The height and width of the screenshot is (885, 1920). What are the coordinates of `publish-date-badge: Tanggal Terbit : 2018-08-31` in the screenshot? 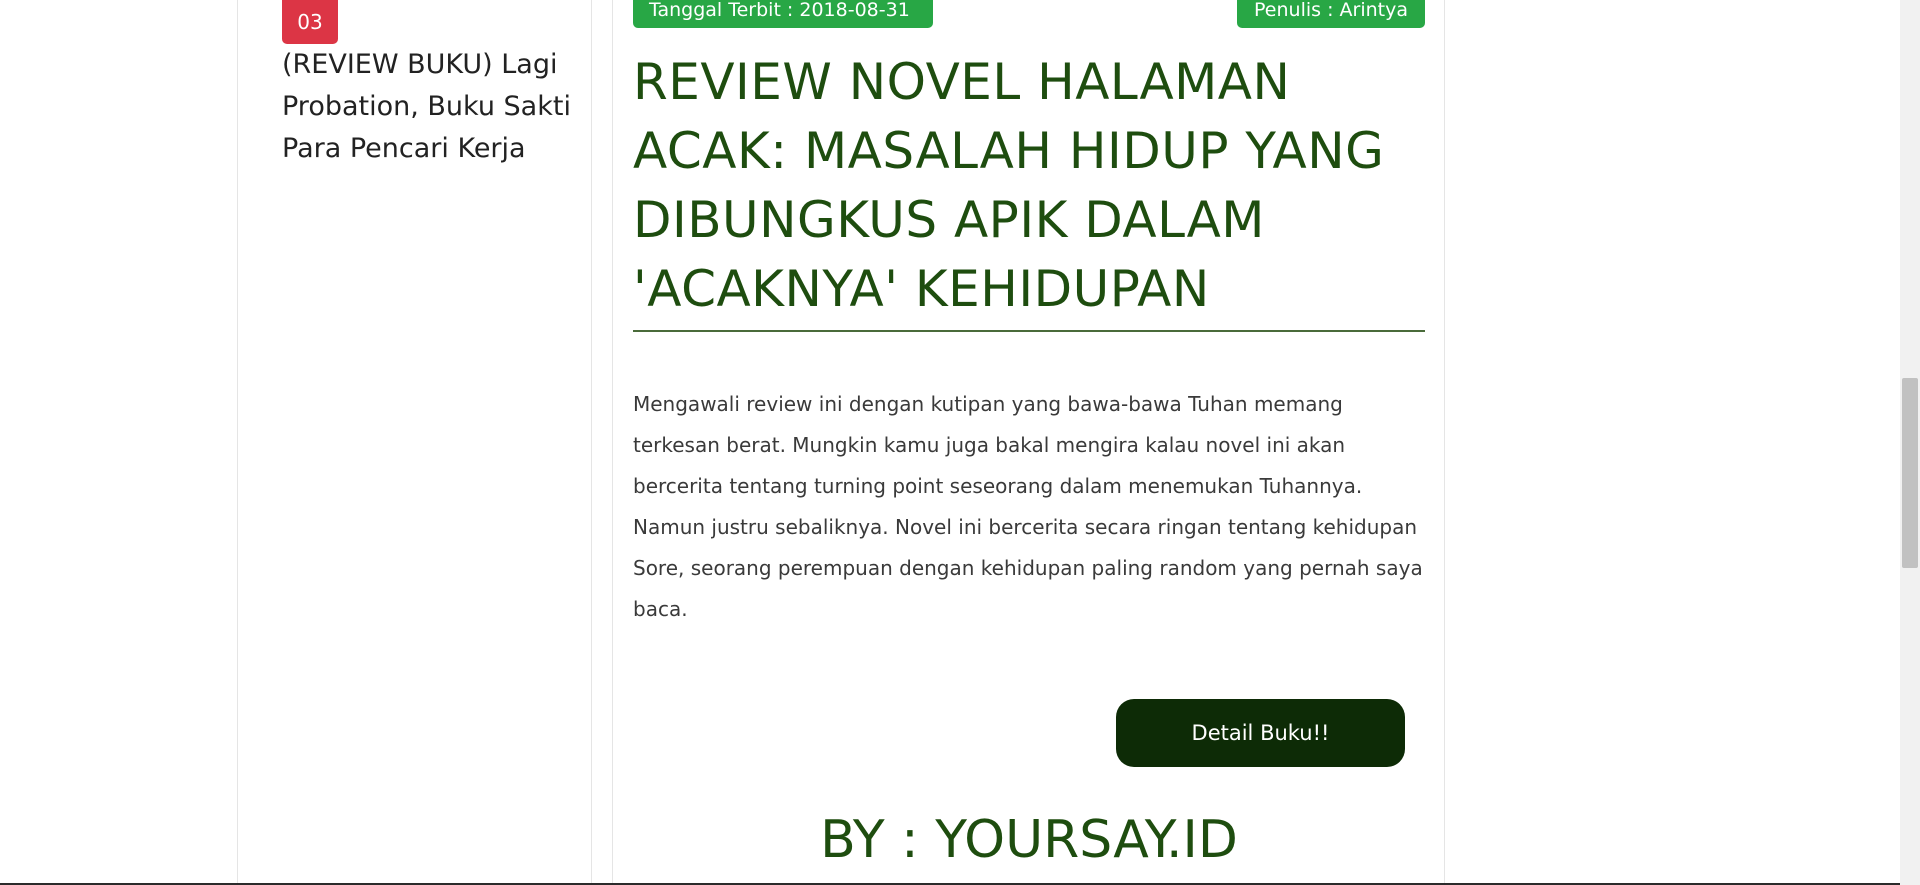 It's located at (783, 14).